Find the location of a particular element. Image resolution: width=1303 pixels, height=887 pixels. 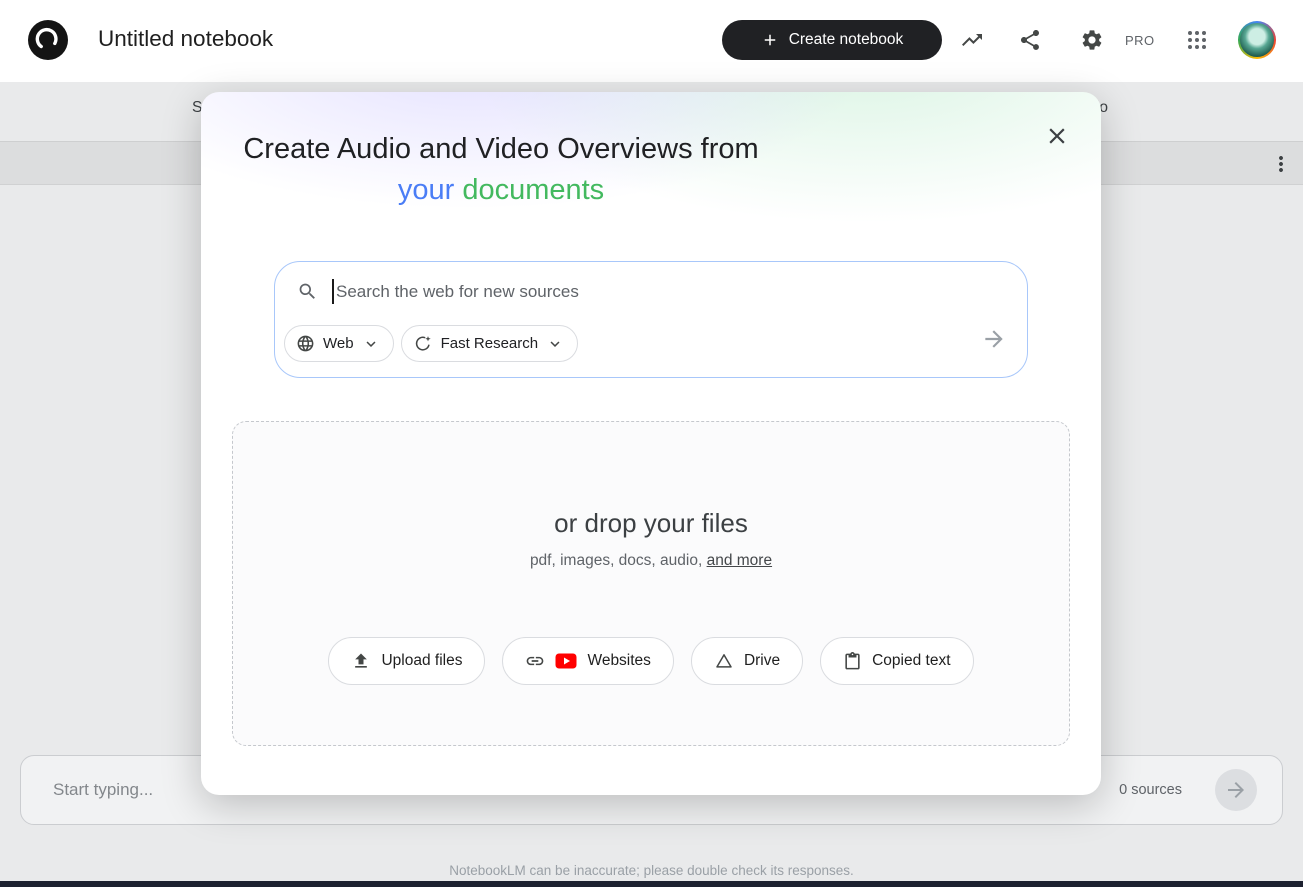

upload-files-button: Upload files is located at coordinates (407, 661).